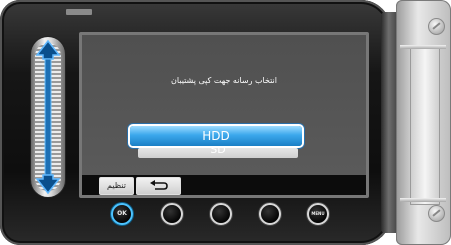 The image size is (451, 245). What do you see at coordinates (216, 136) in the screenshot?
I see `option-hdd: HDD` at bounding box center [216, 136].